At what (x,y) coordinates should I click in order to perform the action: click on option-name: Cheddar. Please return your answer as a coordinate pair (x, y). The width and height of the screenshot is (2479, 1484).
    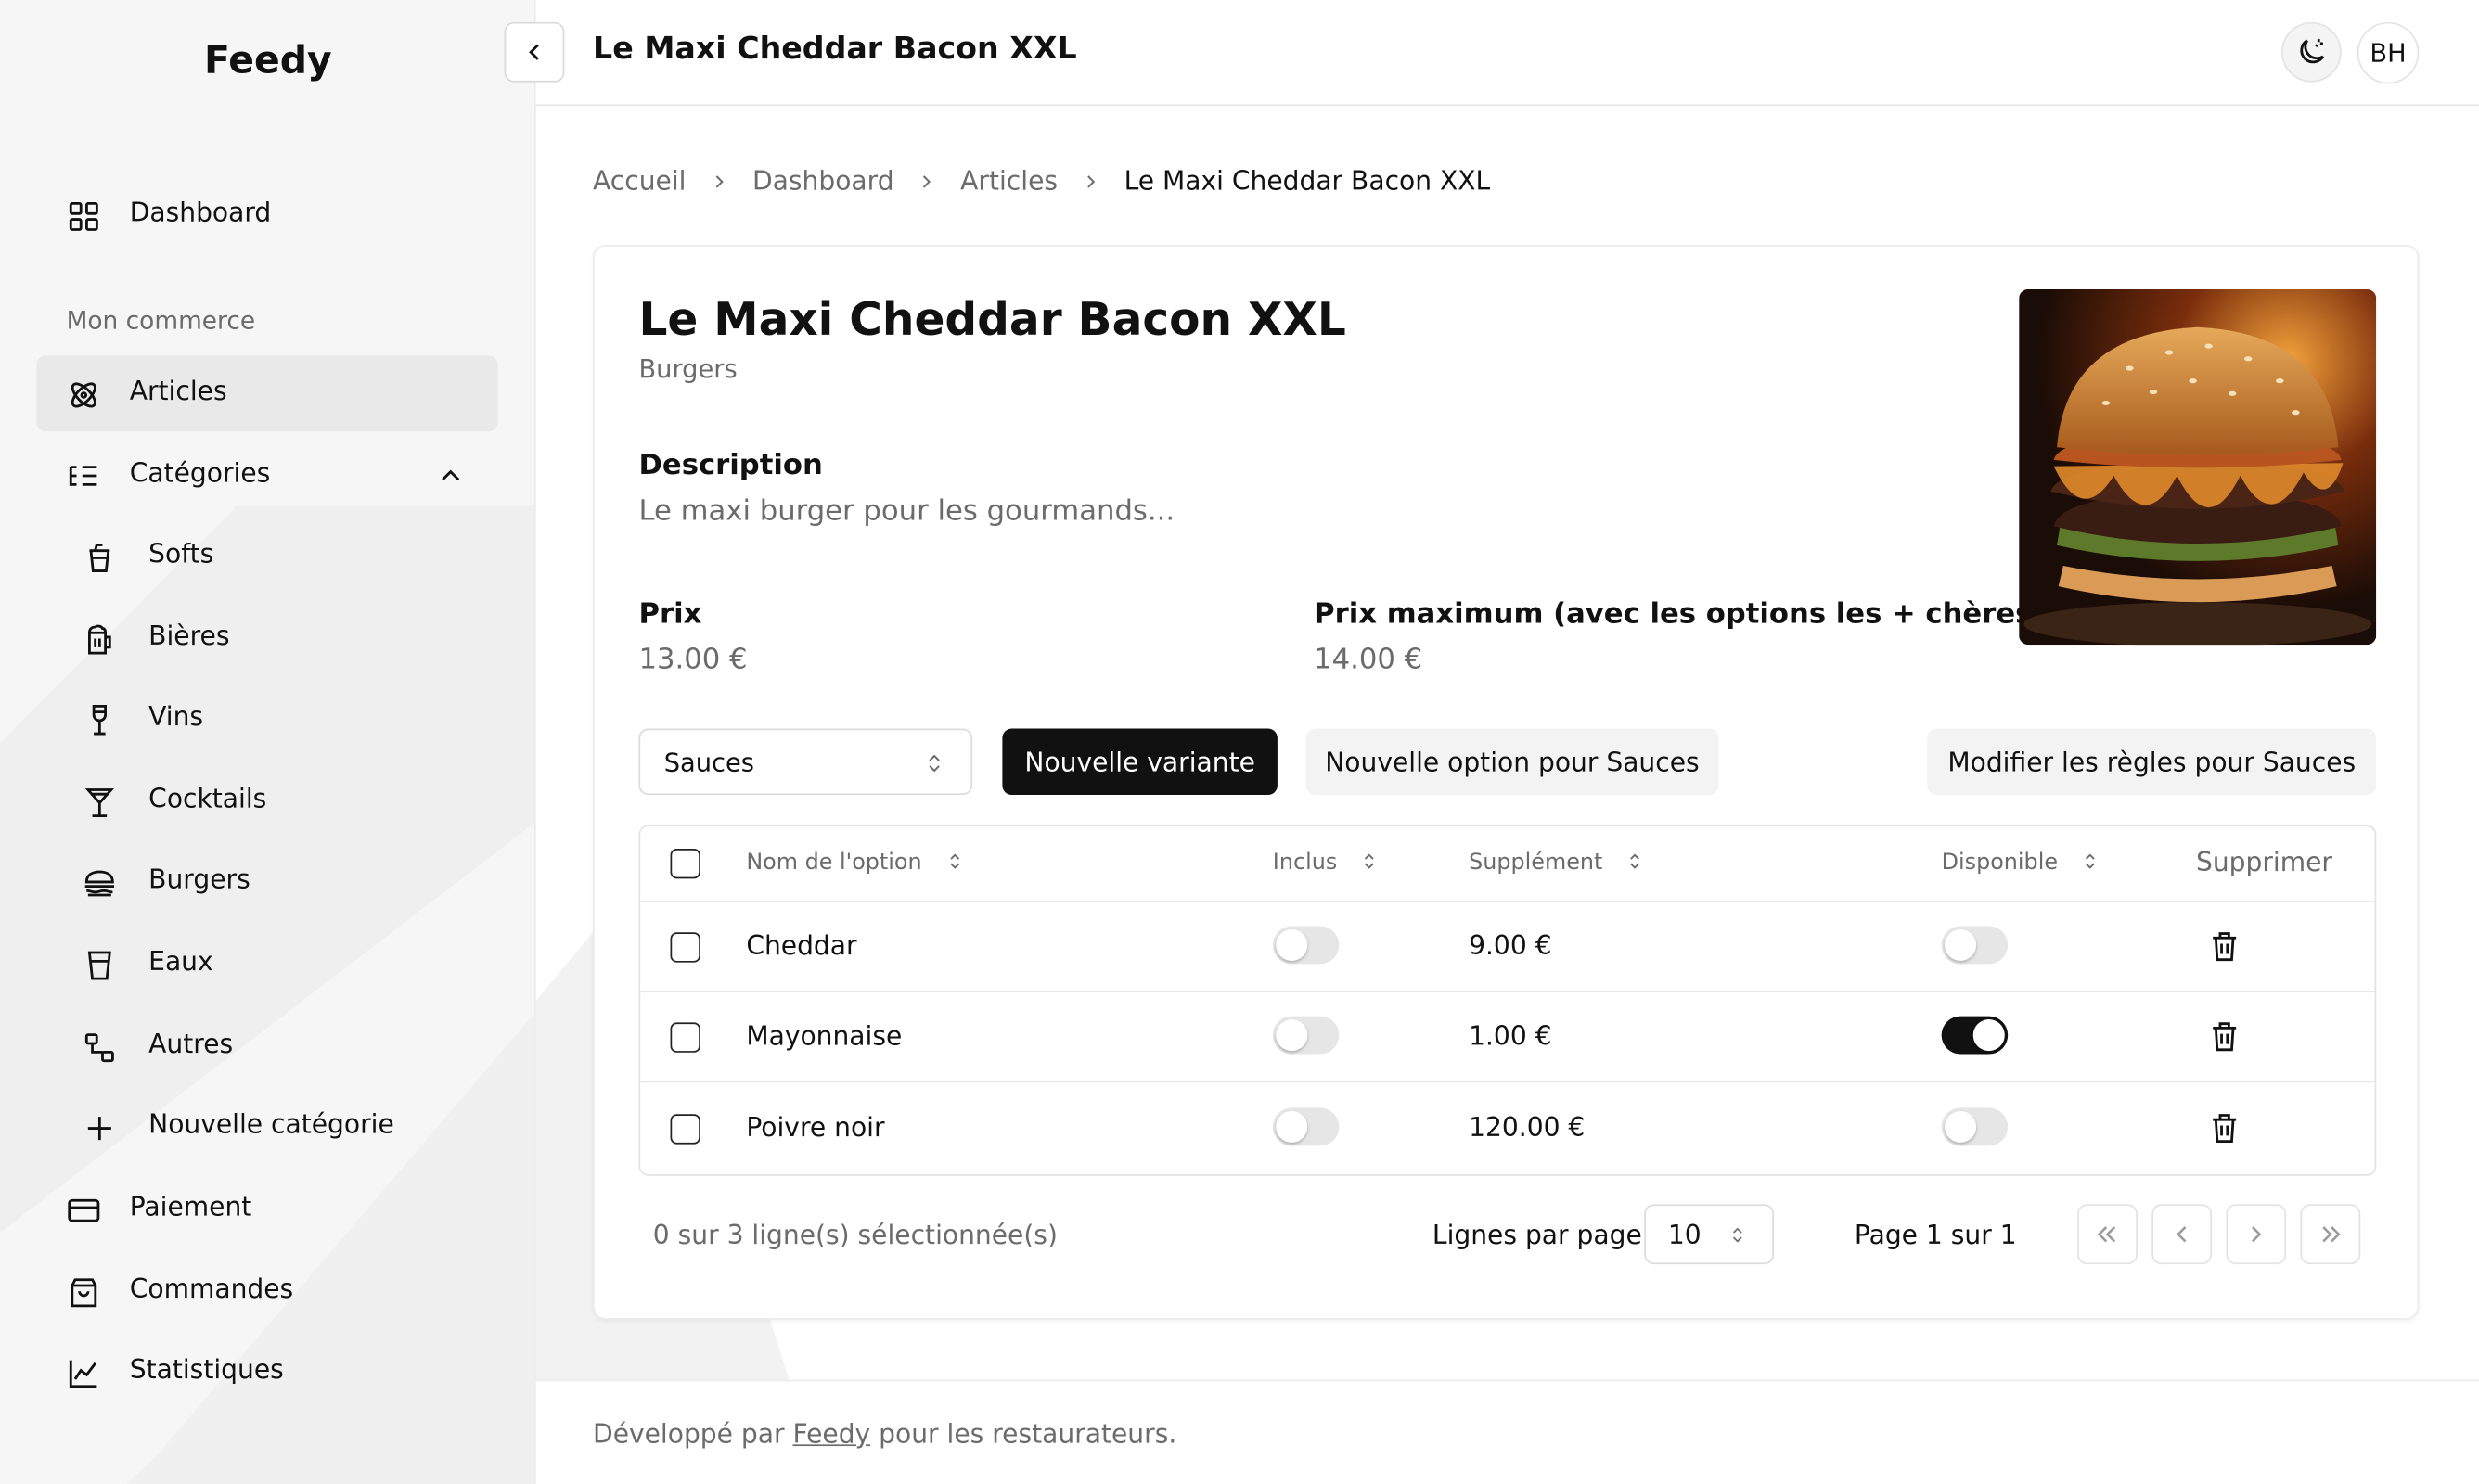
    Looking at the image, I should click on (801, 945).